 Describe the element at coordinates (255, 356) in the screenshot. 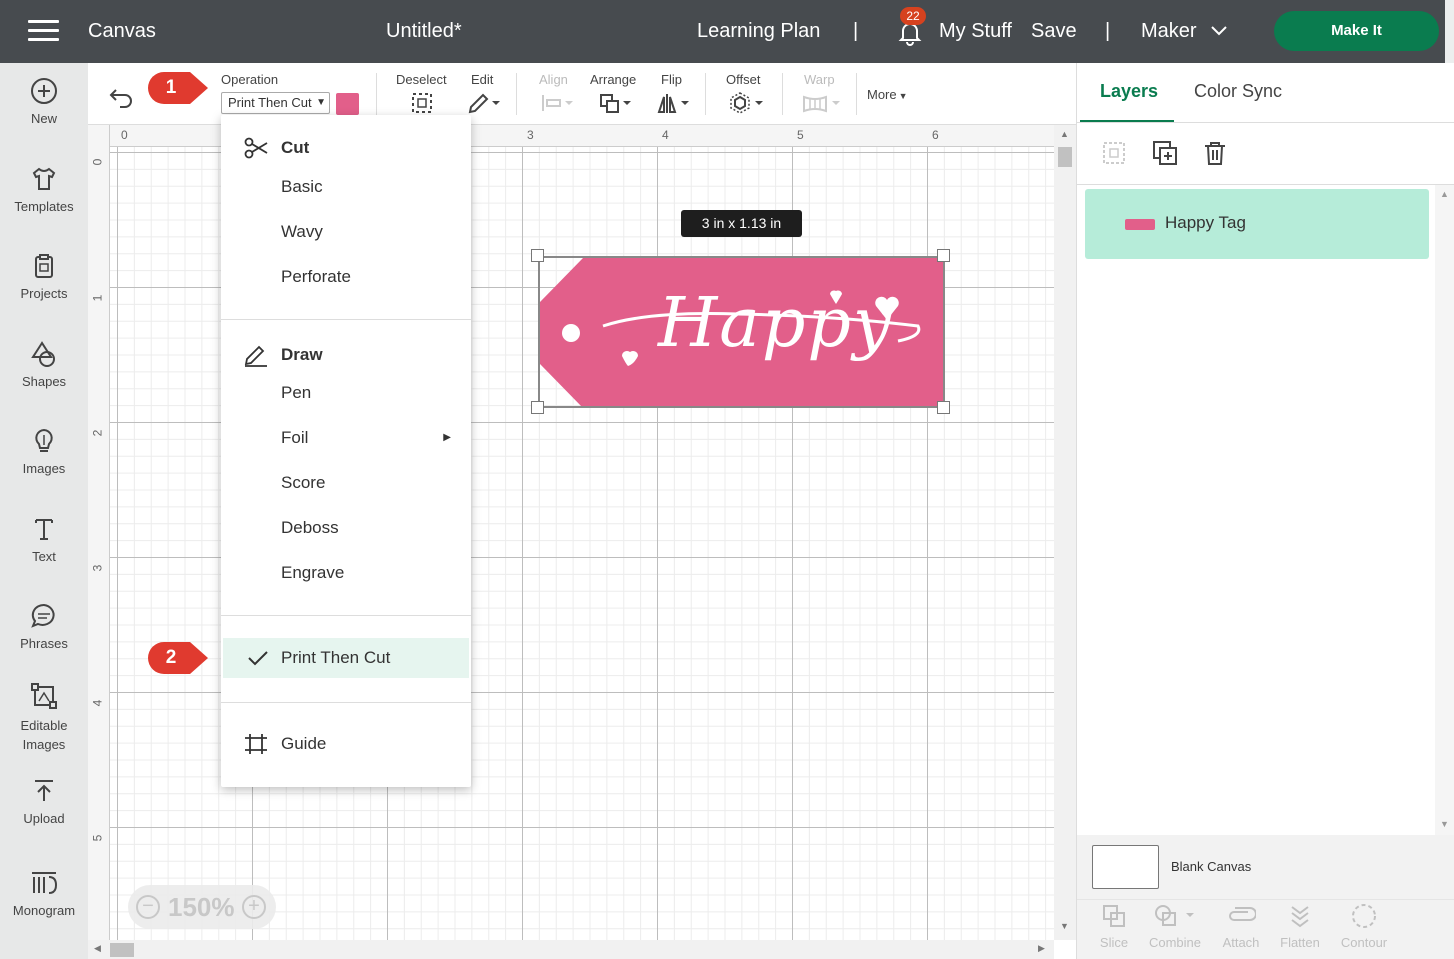

I see `pen-icon` at that location.